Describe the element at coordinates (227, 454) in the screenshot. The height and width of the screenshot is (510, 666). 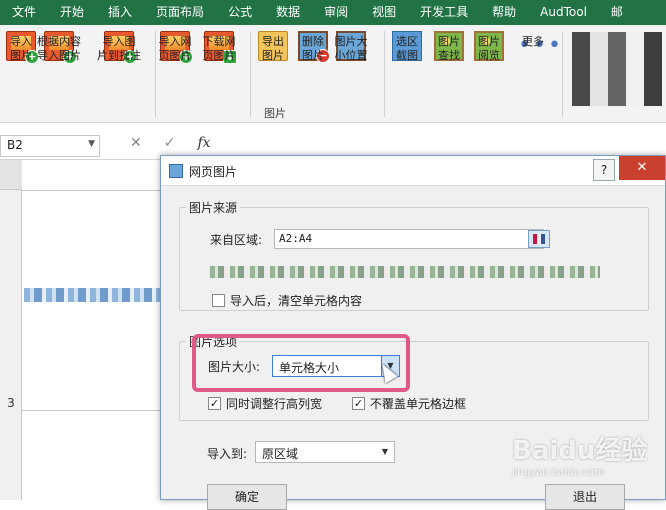
I see `import-to-label: 导入到:` at that location.